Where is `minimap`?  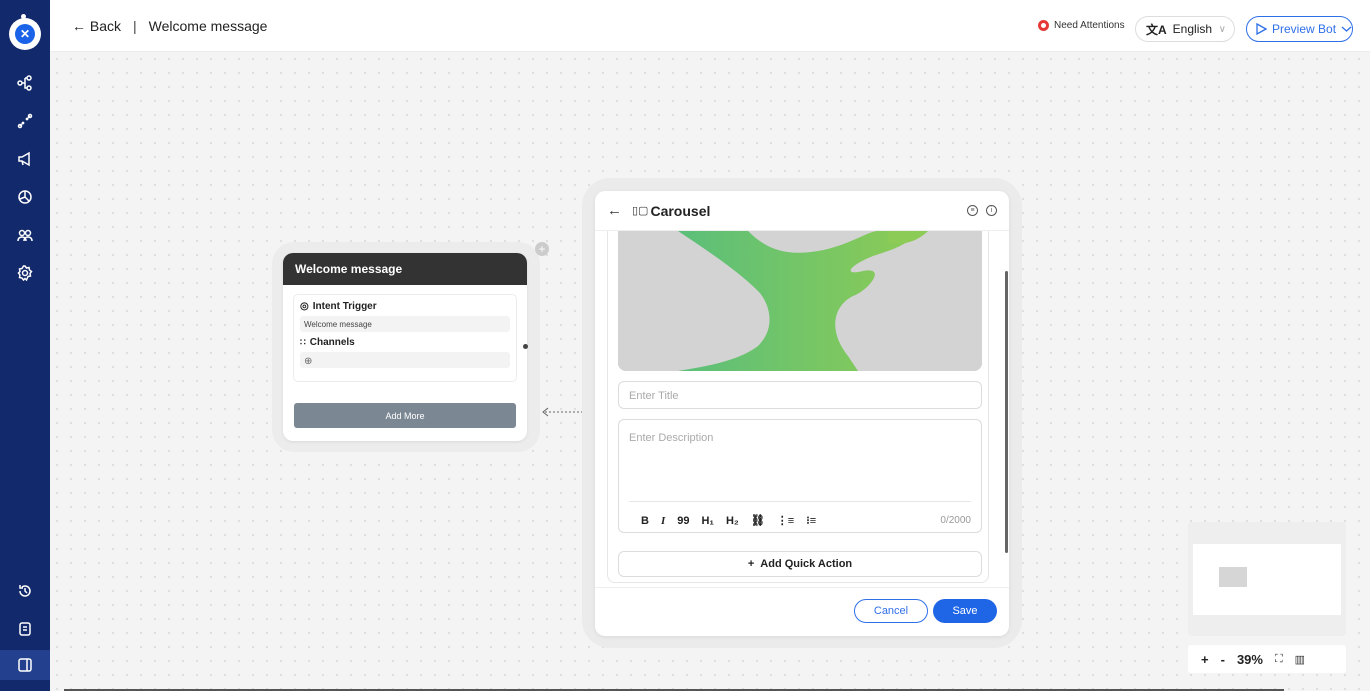
minimap is located at coordinates (1267, 579).